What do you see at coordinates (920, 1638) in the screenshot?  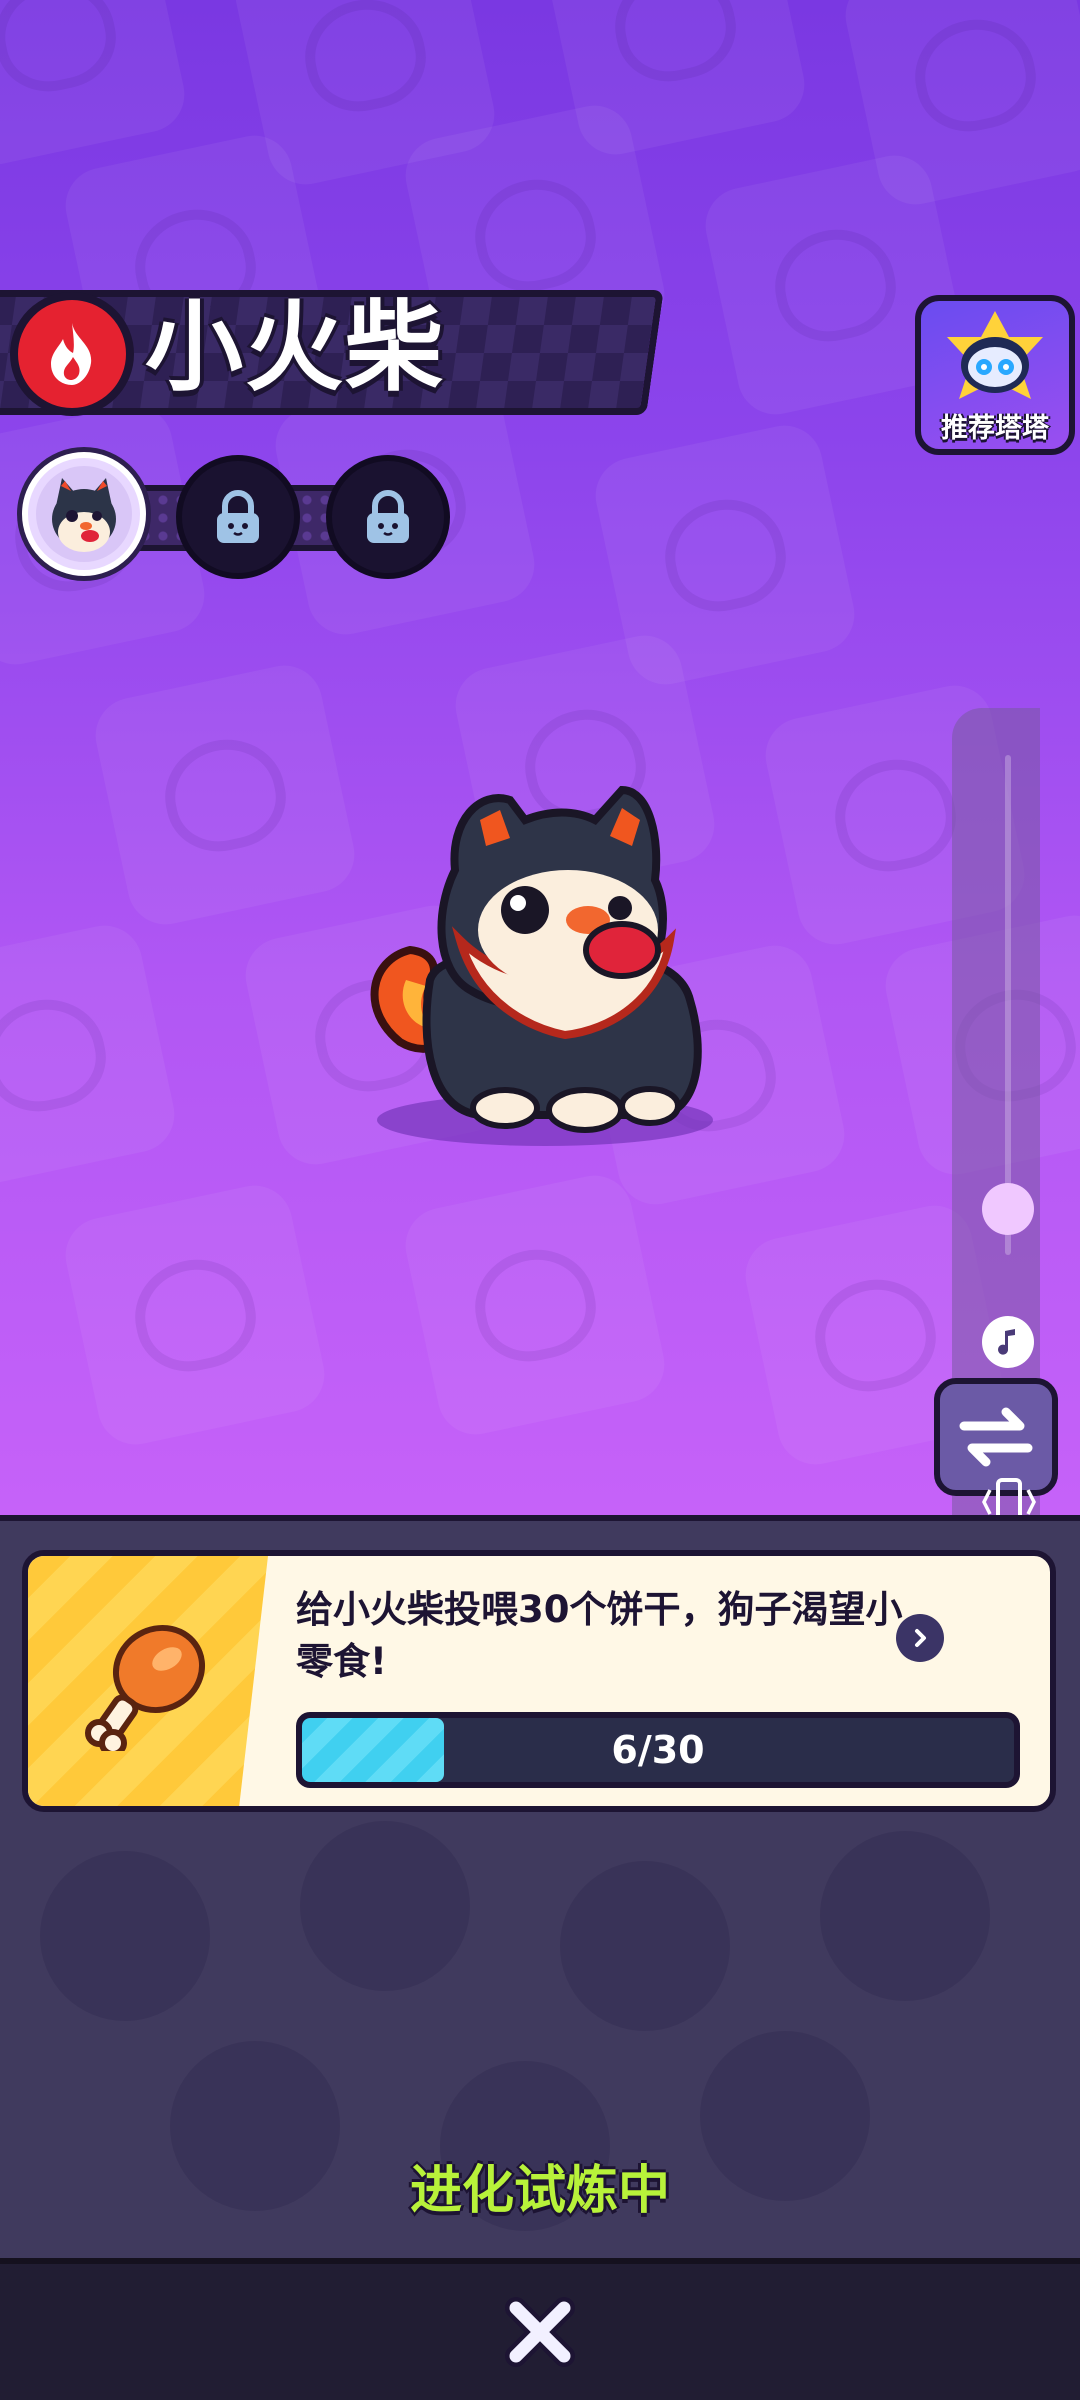 I see `chevron-right-icon` at bounding box center [920, 1638].